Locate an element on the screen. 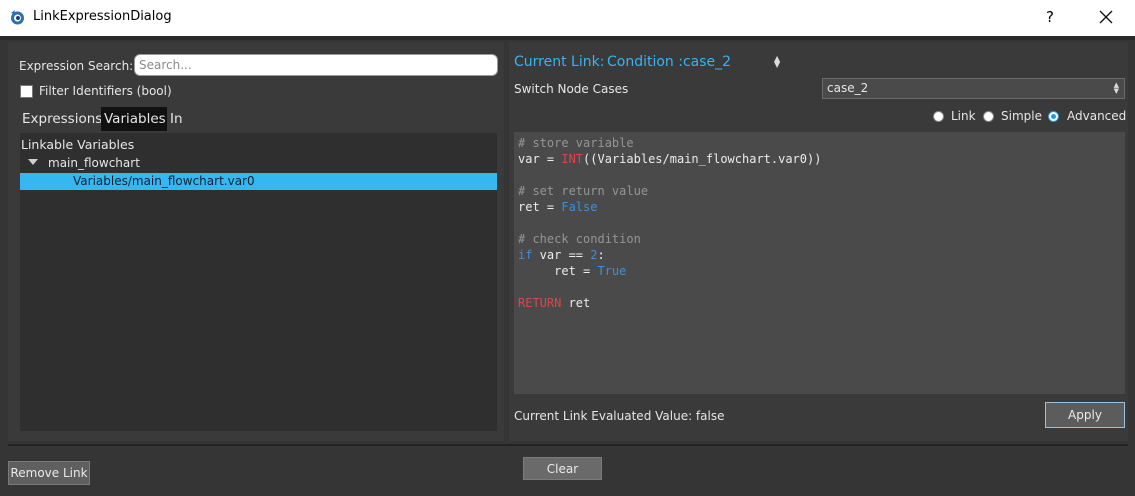 Image resolution: width=1135 pixels, height=496 pixels. app-logo-icon is located at coordinates (17, 17).